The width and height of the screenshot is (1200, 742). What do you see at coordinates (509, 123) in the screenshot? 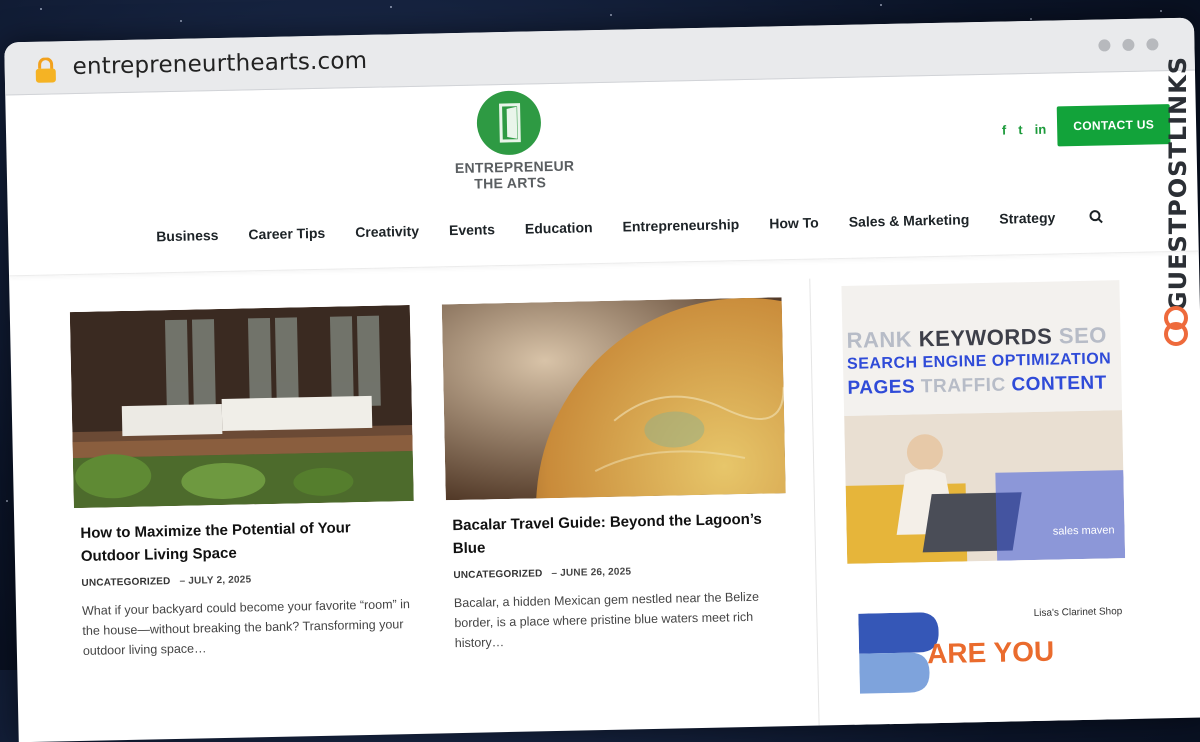
I see `door-logo-icon` at bounding box center [509, 123].